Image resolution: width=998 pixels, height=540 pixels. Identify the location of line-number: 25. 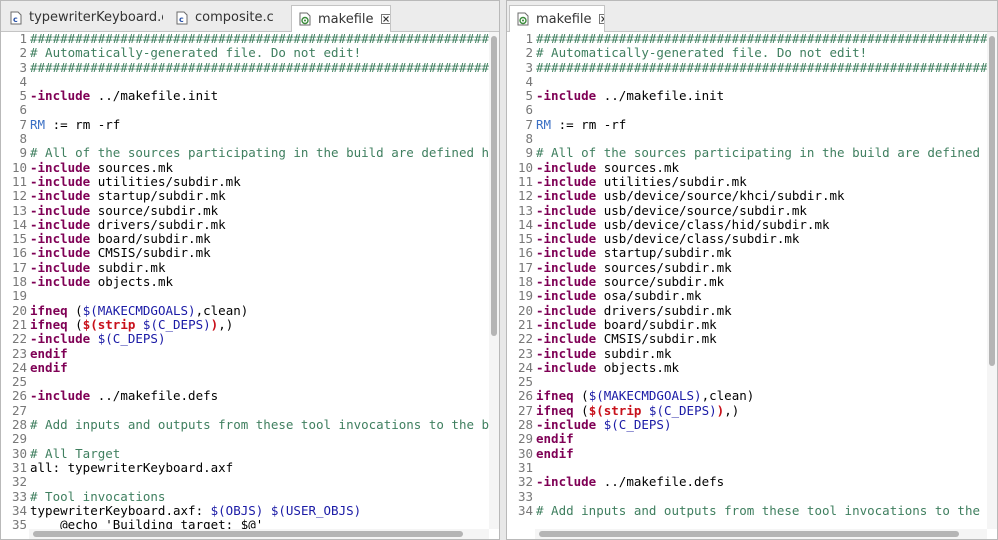
(19, 382).